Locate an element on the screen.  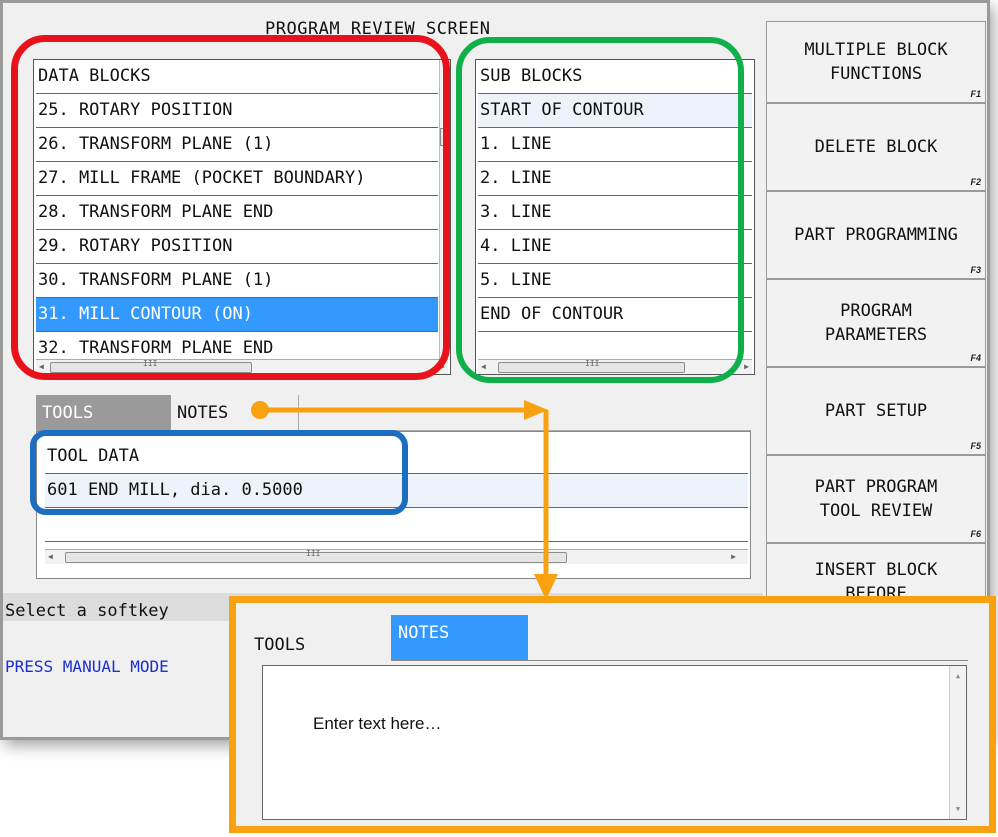
softkey-label: DELETE BLOCK is located at coordinates (876, 147).